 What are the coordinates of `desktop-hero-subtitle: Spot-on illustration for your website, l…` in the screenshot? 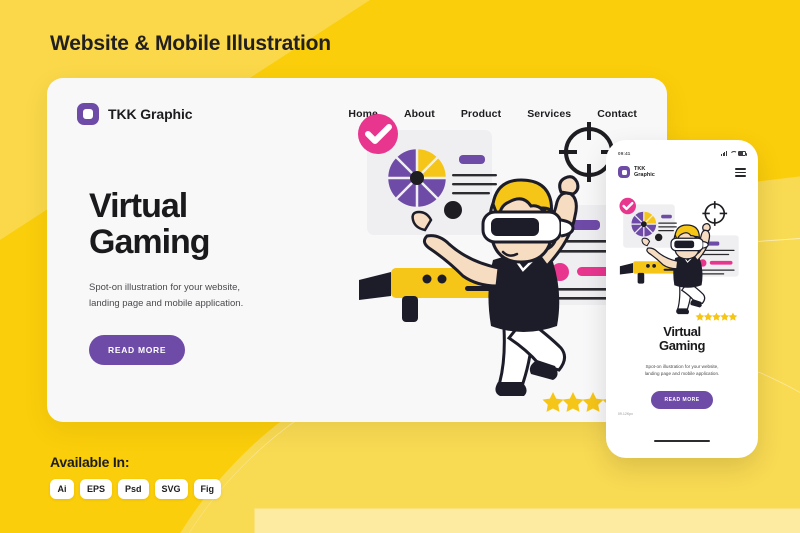 It's located at (166, 295).